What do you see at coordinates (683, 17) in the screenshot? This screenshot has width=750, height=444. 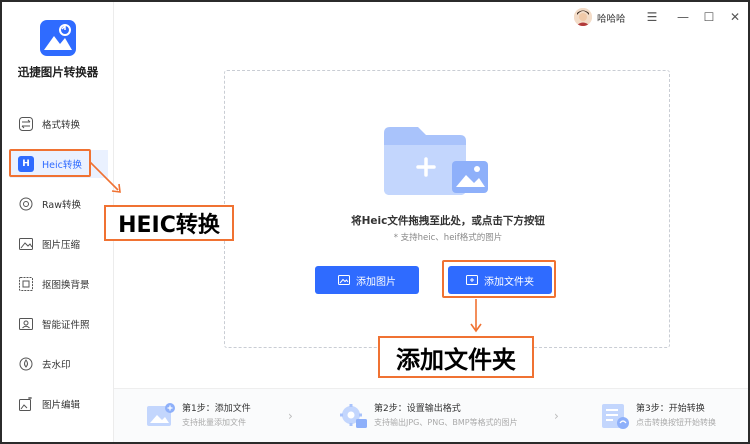 I see `minimize-icon: —` at bounding box center [683, 17].